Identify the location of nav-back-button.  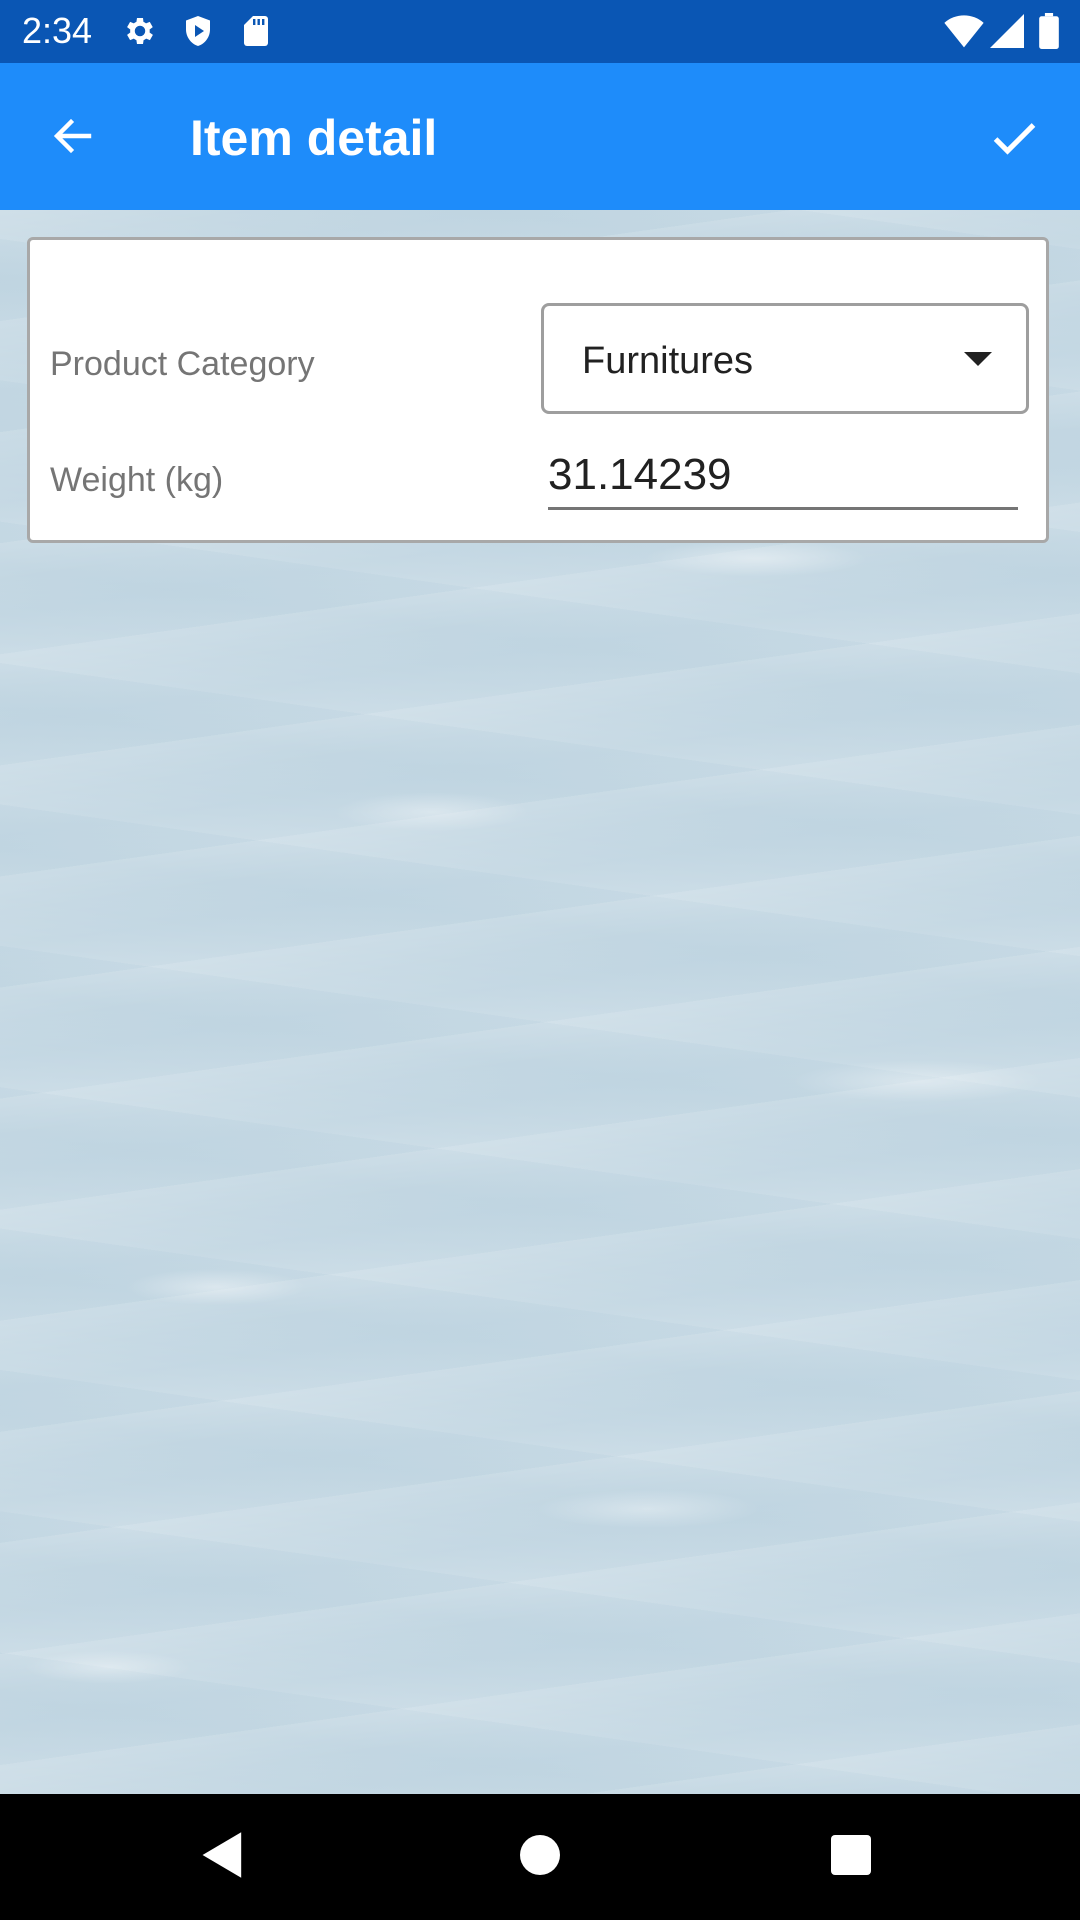
(223, 1857).